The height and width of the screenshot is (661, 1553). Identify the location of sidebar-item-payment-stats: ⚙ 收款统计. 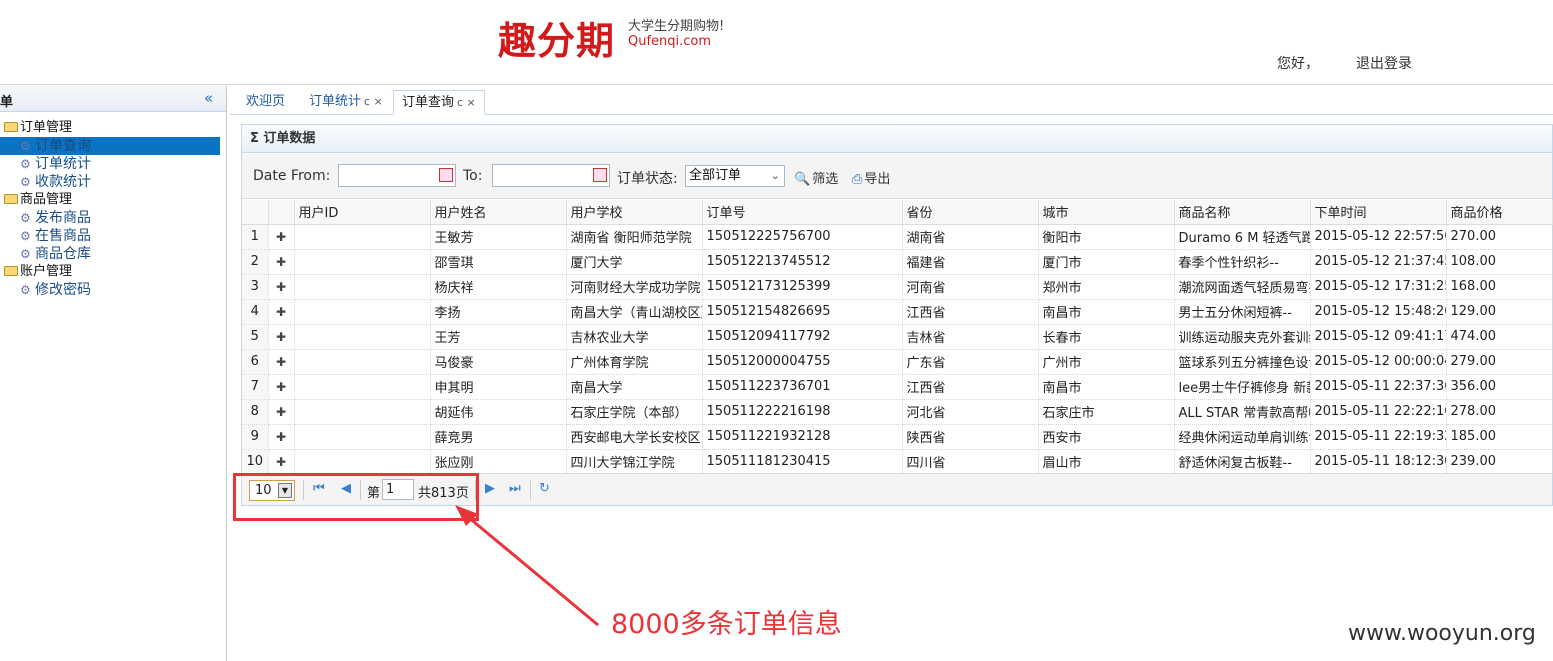
(113, 182).